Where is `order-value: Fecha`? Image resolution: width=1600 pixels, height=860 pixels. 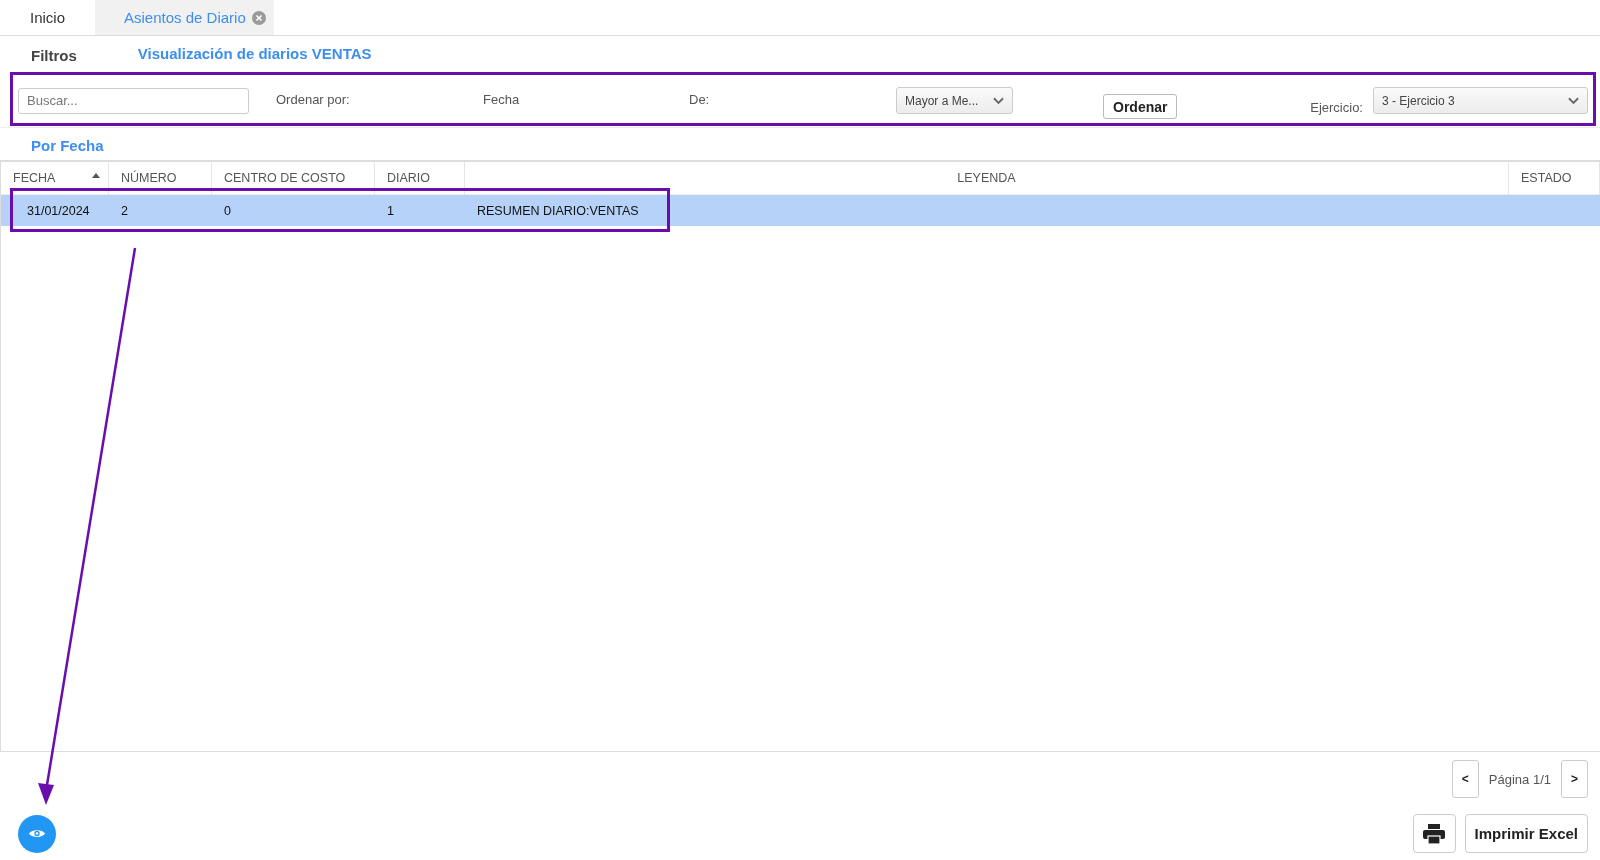 order-value: Fecha is located at coordinates (502, 99).